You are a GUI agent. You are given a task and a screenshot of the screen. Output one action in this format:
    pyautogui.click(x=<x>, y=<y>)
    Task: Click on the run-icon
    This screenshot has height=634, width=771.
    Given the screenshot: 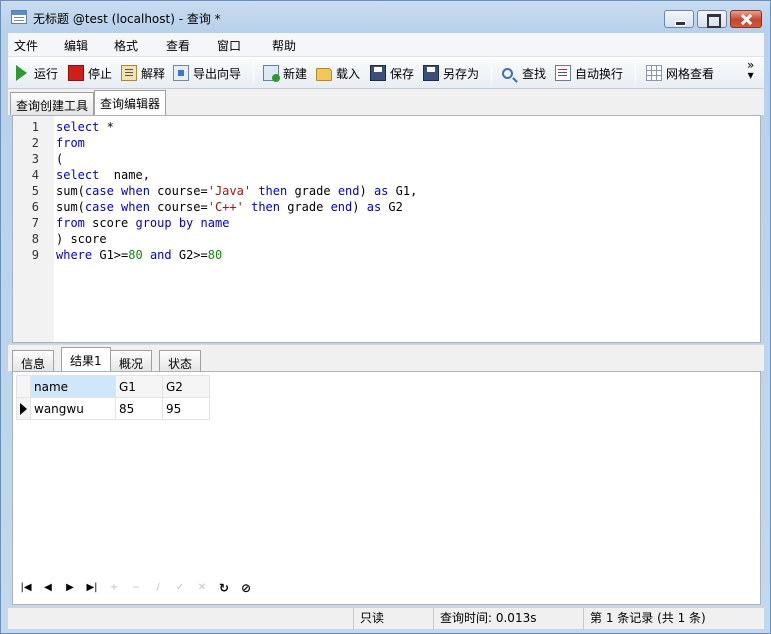 What is the action you would take?
    pyautogui.click(x=21, y=73)
    